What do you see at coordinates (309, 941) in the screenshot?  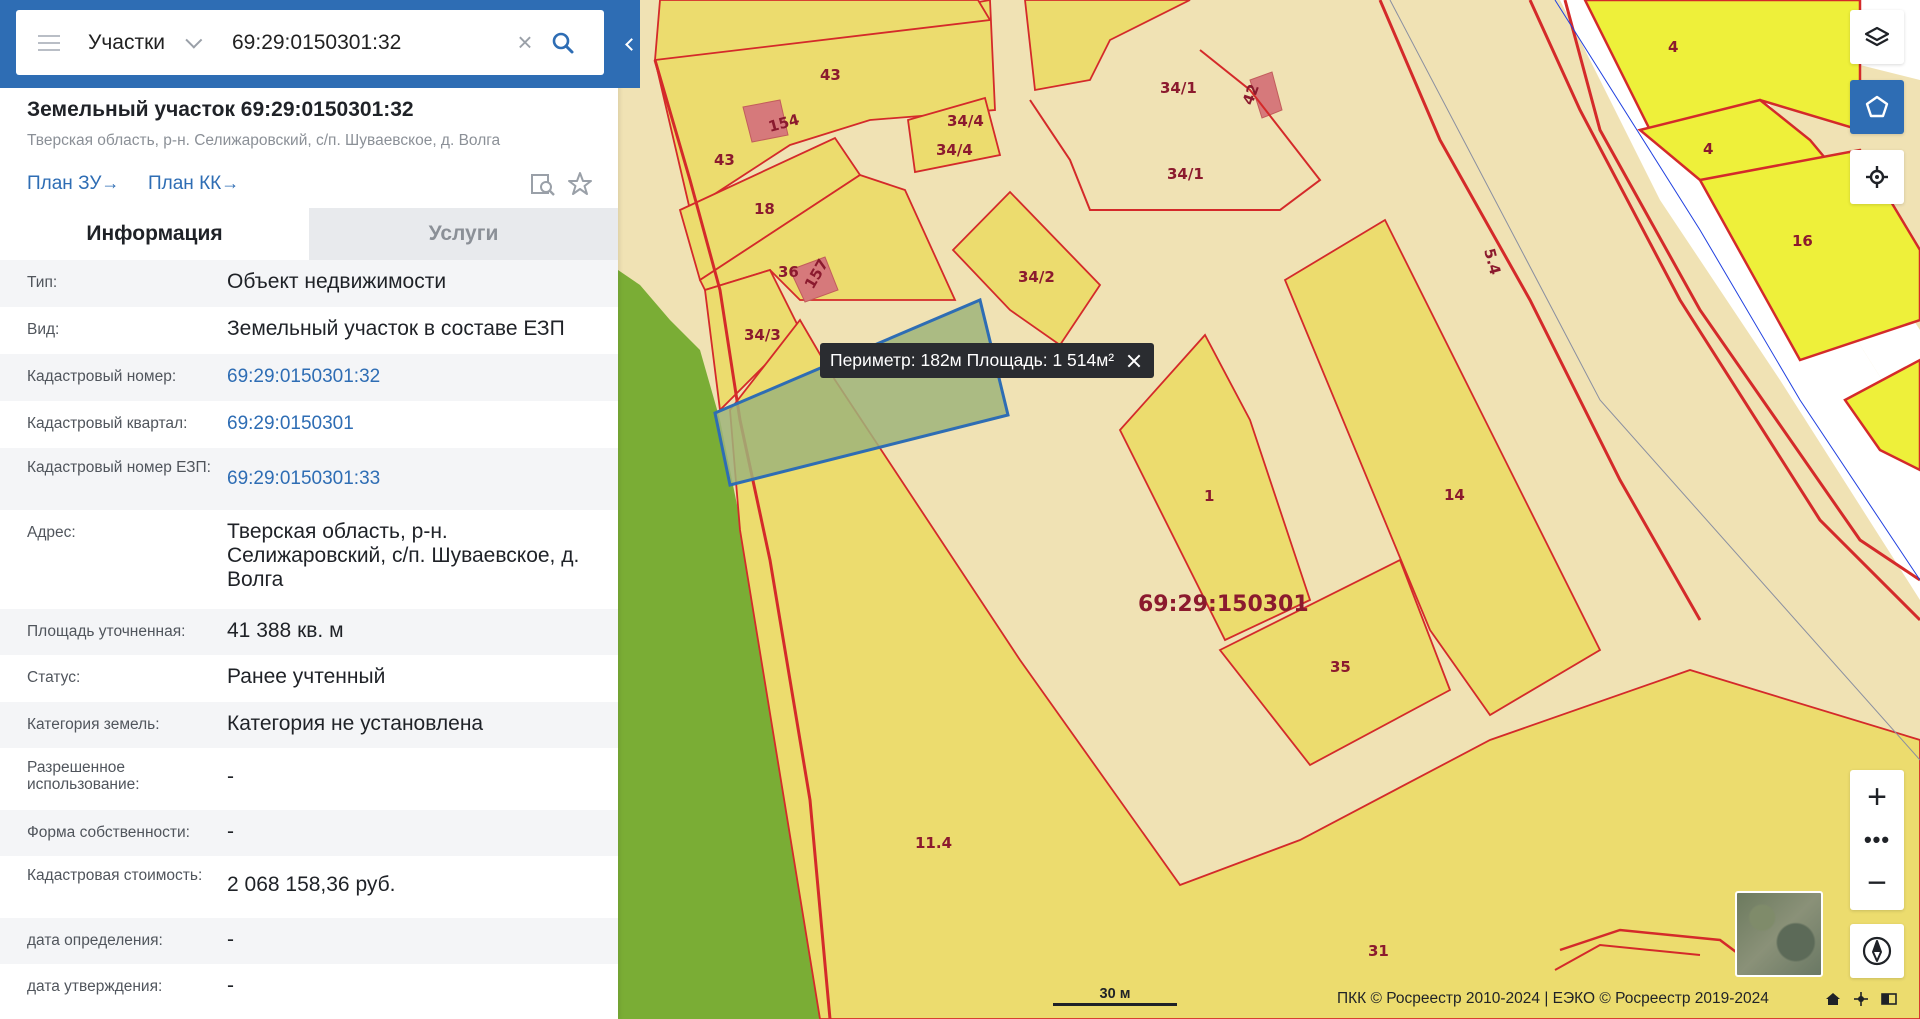 I see `info-row-determination-date: дата определения: -` at bounding box center [309, 941].